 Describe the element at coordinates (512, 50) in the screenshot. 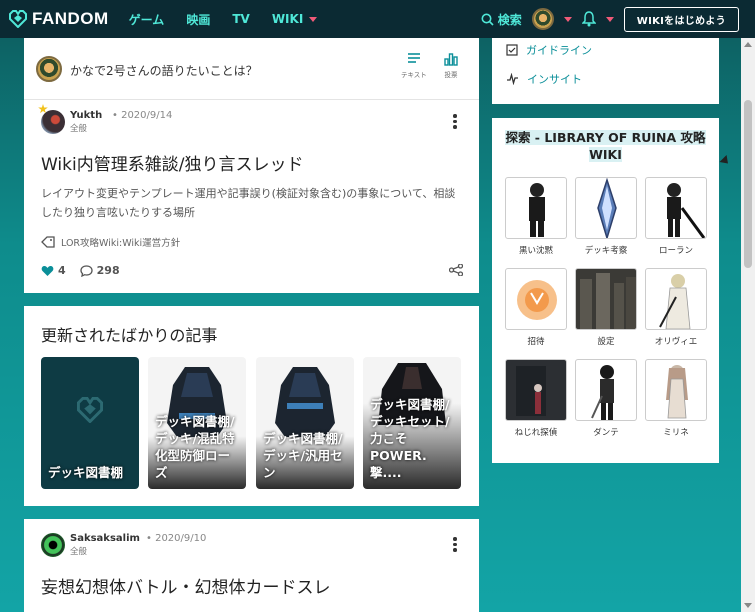

I see `checklist-icon` at that location.